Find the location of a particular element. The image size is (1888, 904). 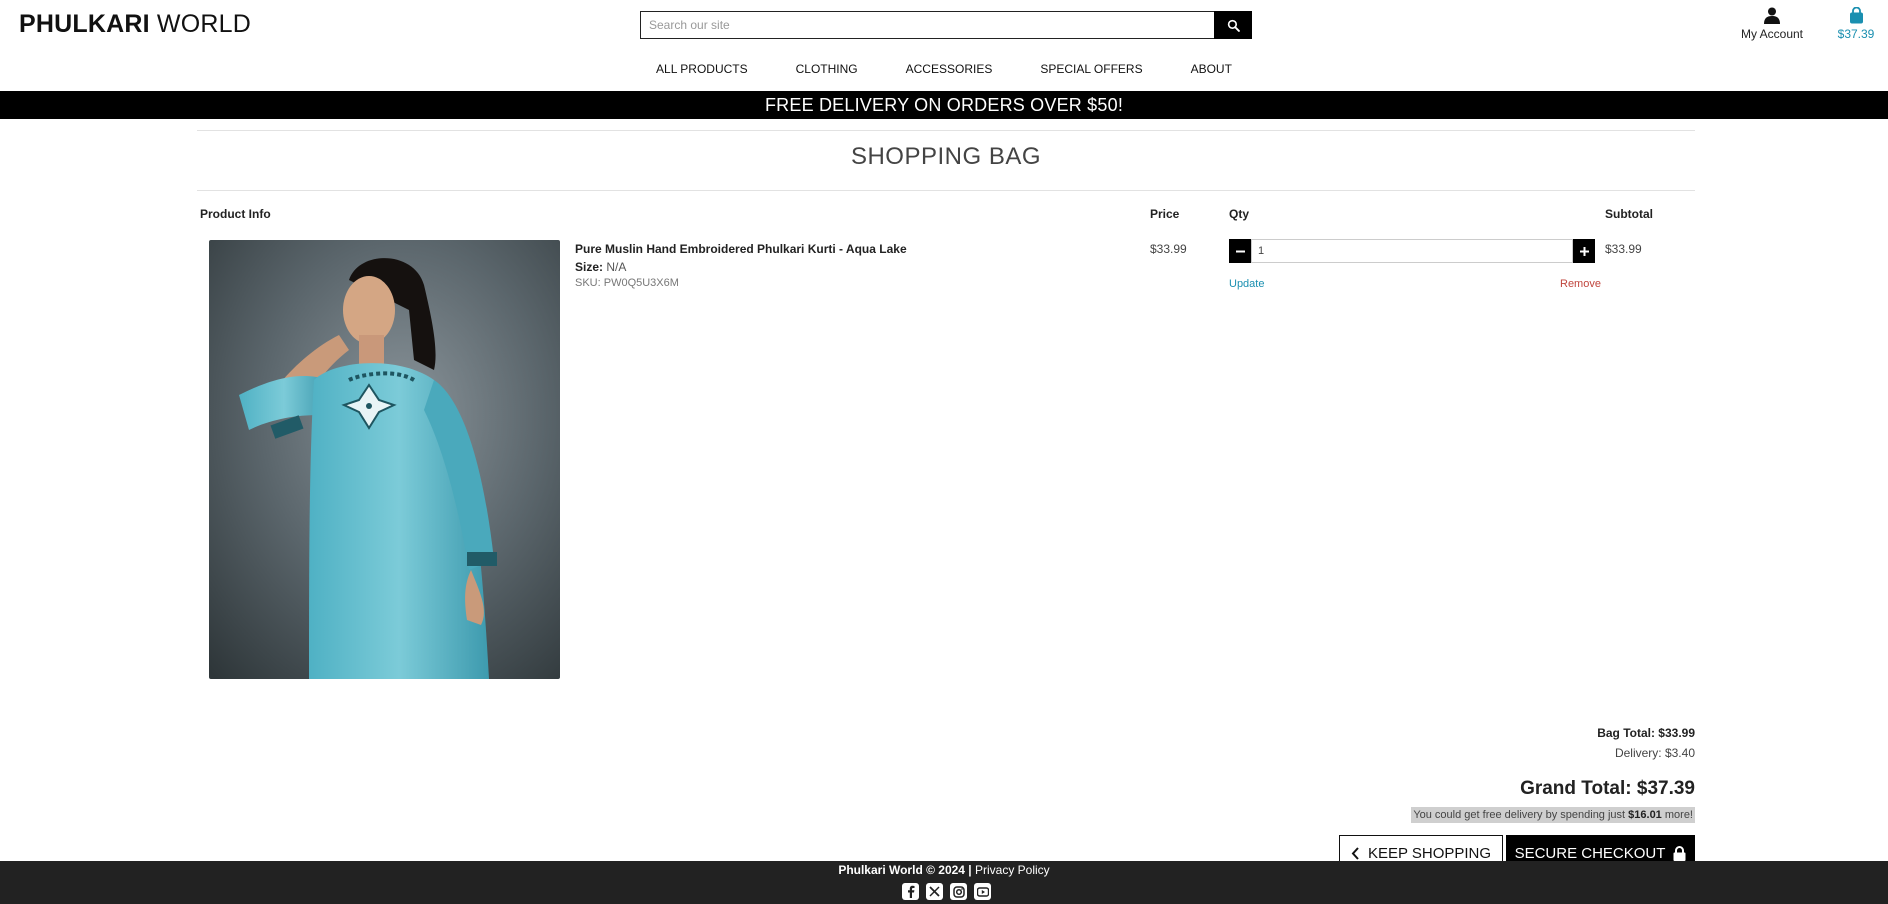

bag-total-amount: $37.39 is located at coordinates (1856, 34).